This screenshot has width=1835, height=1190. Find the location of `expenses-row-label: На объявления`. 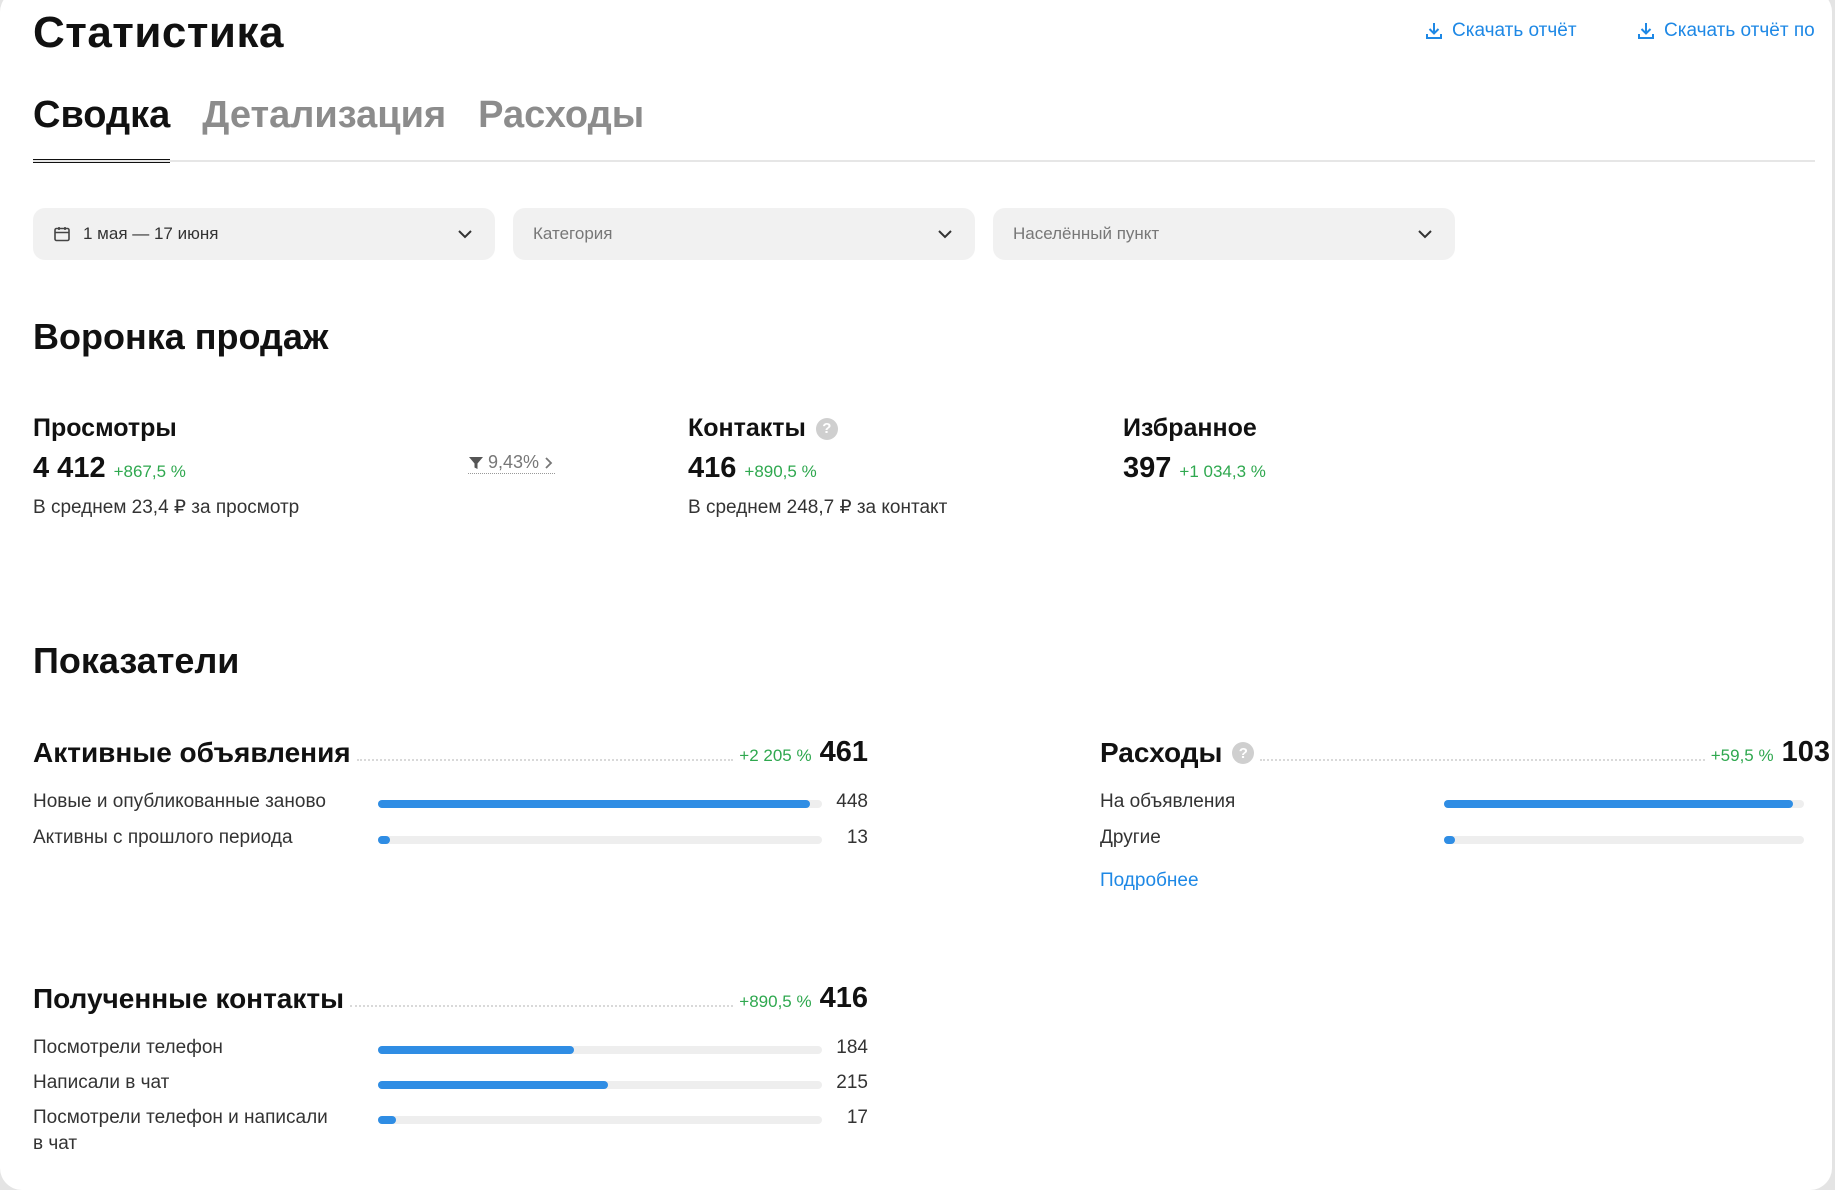

expenses-row-label: На объявления is located at coordinates (1168, 801).